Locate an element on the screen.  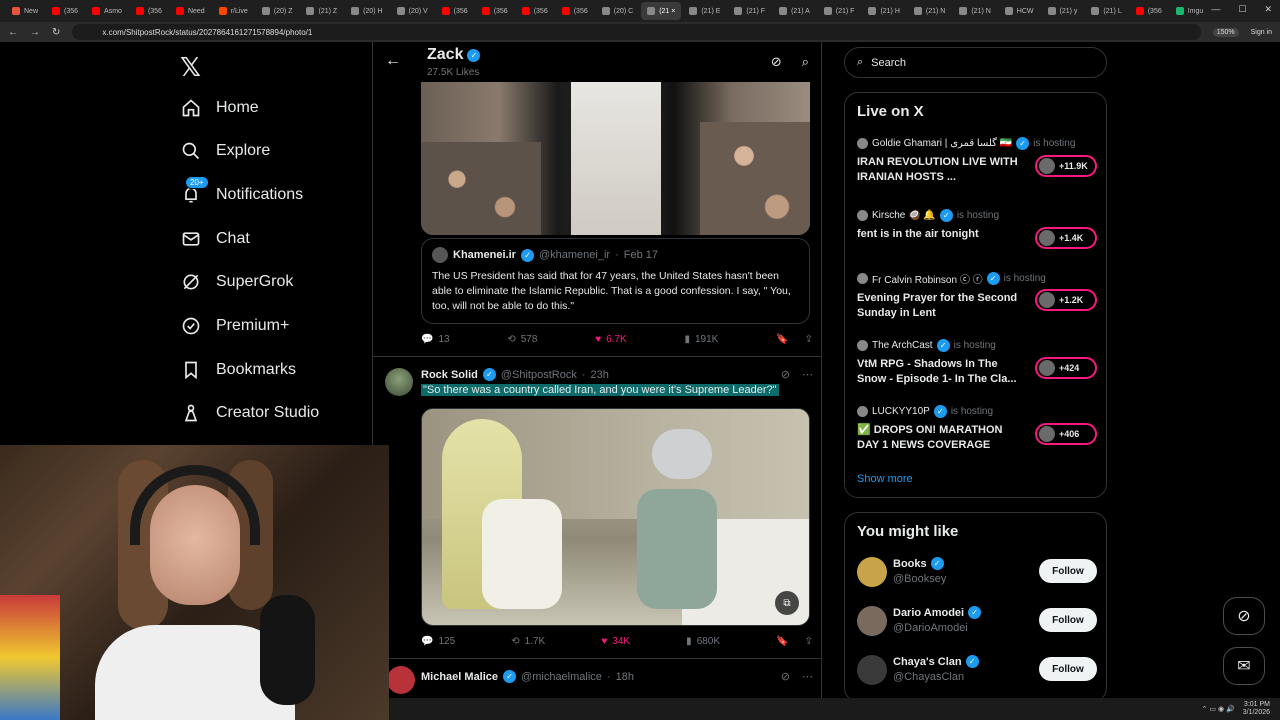
nav-item-supergrok: SuperGrok is located at coordinates (236, 282).